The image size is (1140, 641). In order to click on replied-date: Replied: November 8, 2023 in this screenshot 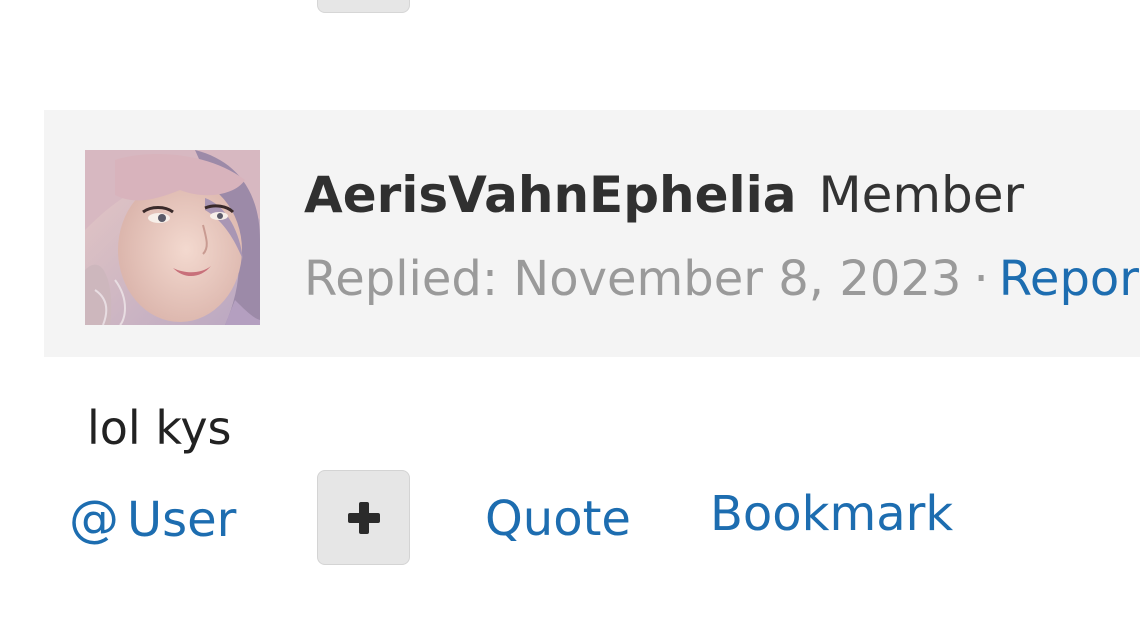, I will do `click(633, 279)`.